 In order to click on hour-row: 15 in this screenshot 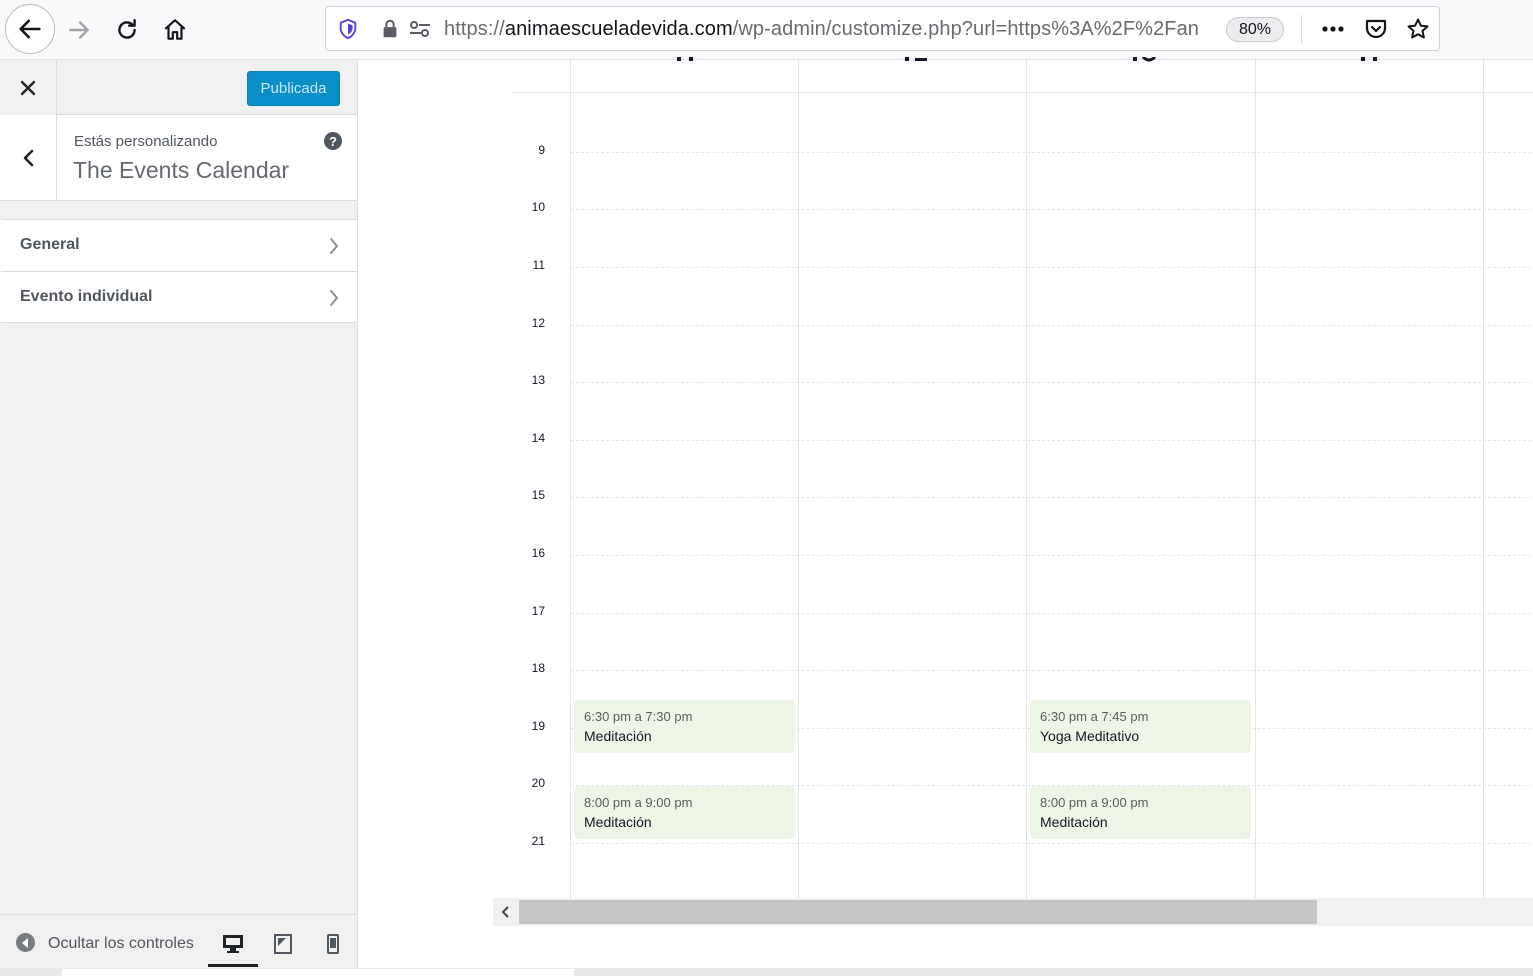, I will do `click(1026, 498)`.